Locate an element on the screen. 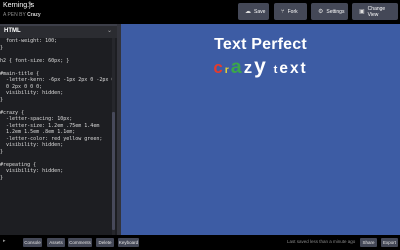 The width and height of the screenshot is (400, 250). assets-button: Assets is located at coordinates (56, 242).